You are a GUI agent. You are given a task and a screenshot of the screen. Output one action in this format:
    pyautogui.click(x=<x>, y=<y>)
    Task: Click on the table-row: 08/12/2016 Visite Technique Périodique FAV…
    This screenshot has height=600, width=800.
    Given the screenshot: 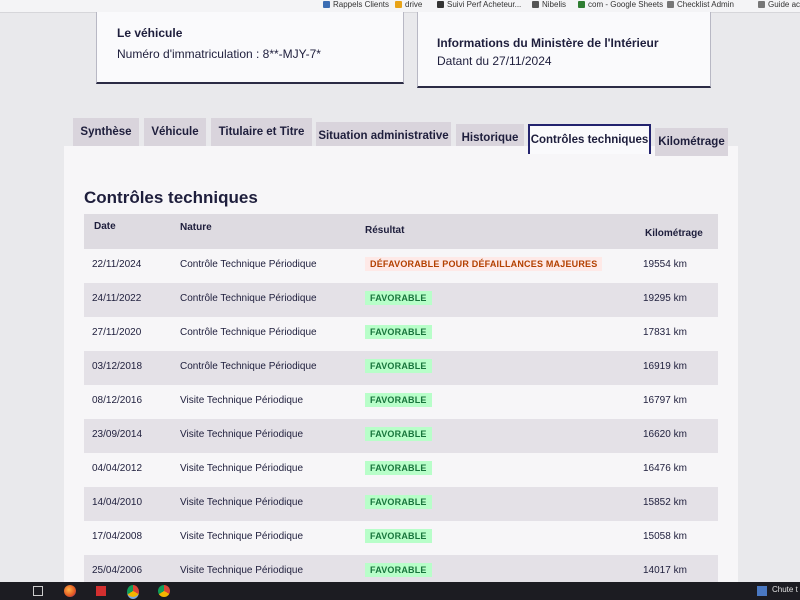 What is the action you would take?
    pyautogui.click(x=401, y=402)
    